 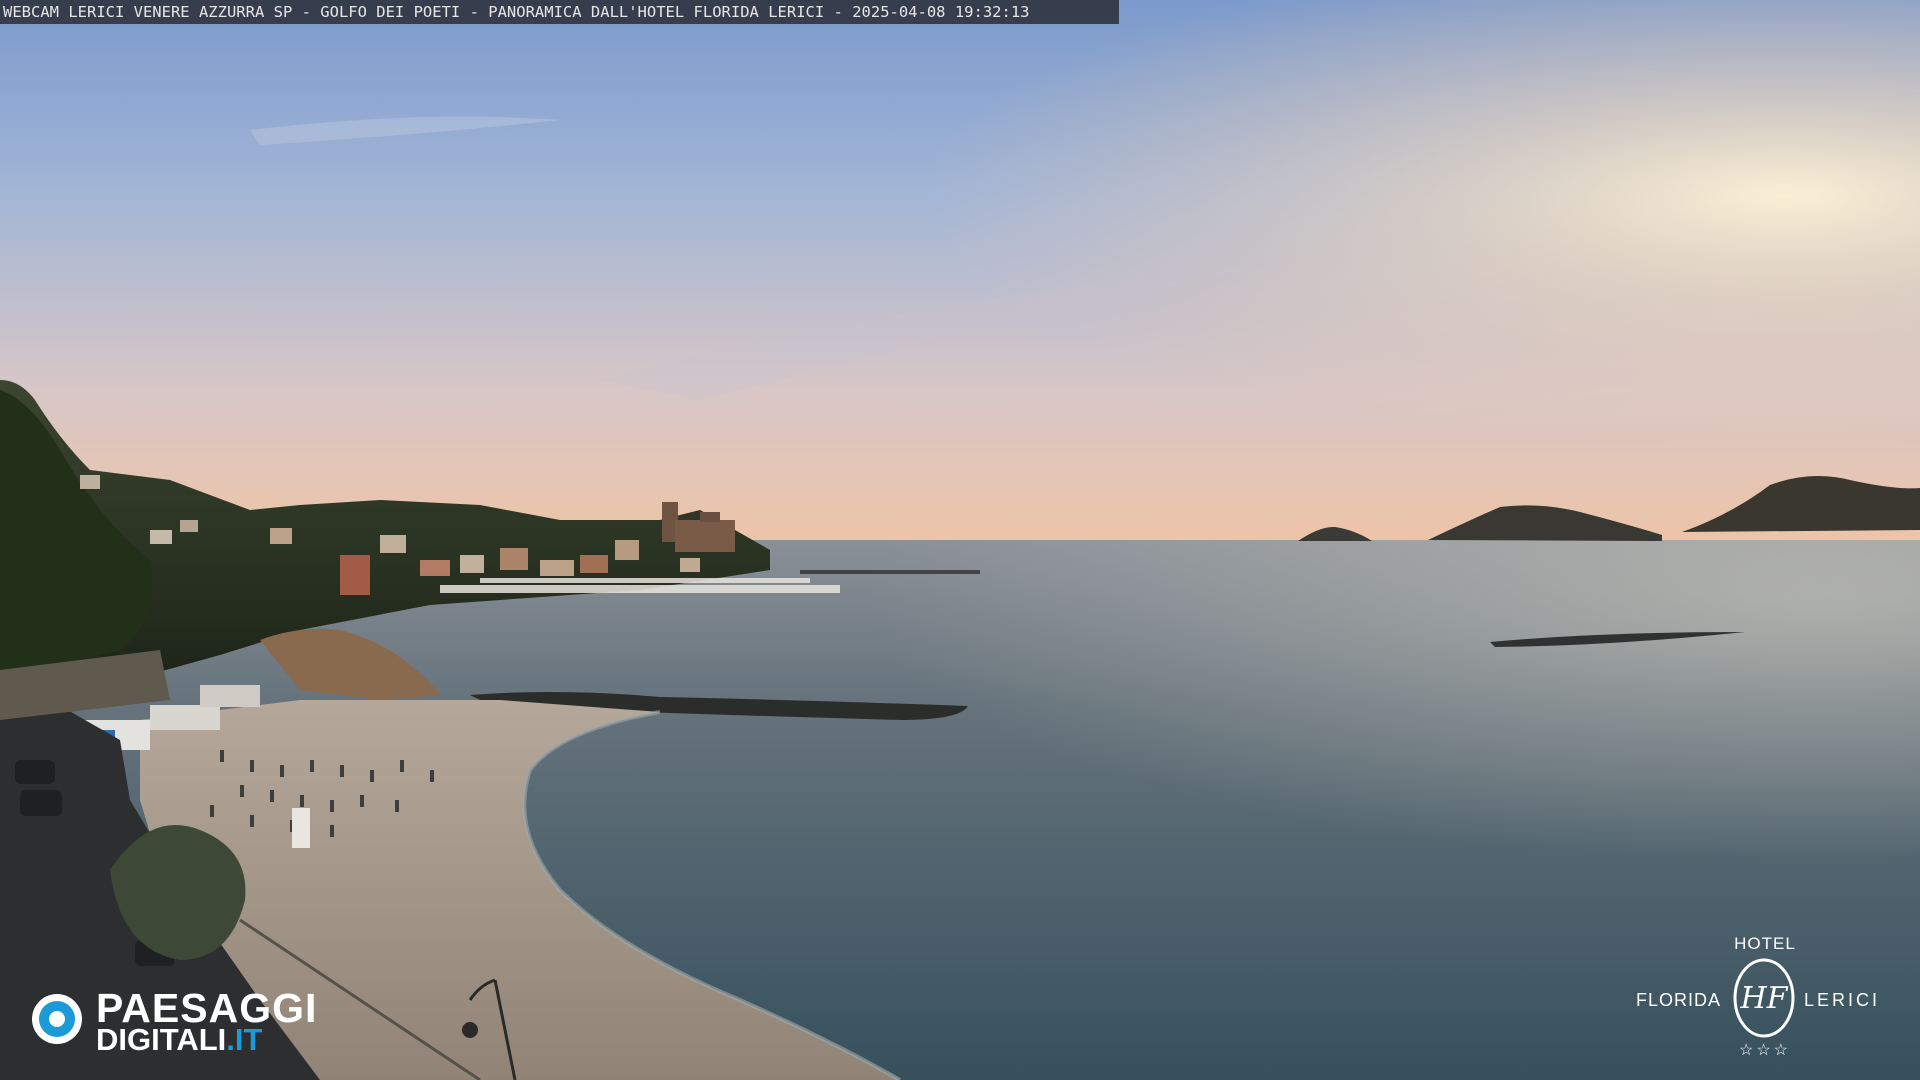 I want to click on hotel-name-right: LERICI, so click(x=1842, y=1000).